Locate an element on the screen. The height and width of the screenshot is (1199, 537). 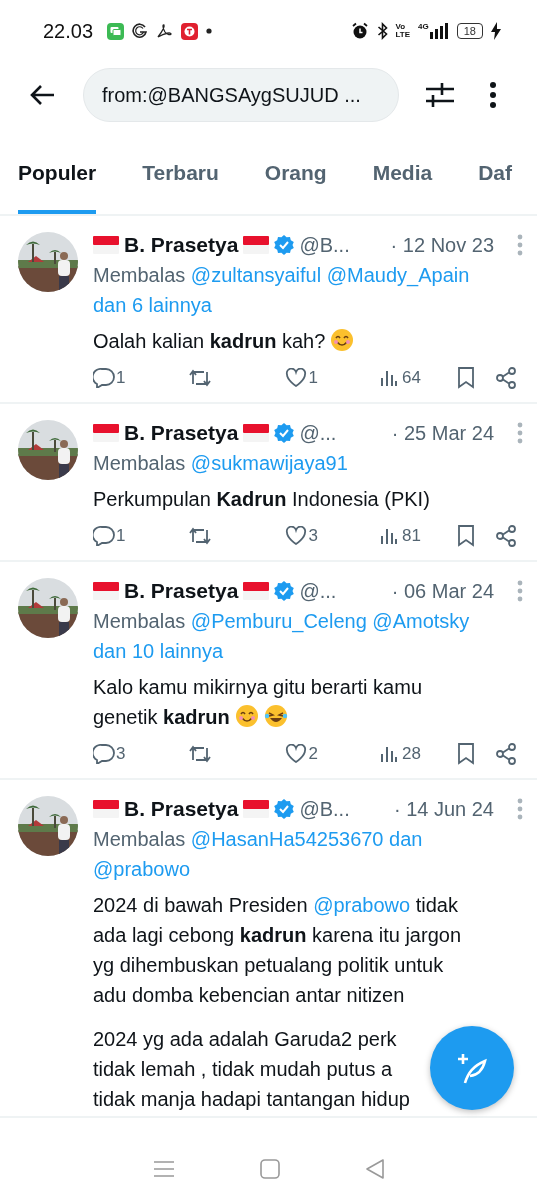
t-app-icon is located at coordinates (190, 31).